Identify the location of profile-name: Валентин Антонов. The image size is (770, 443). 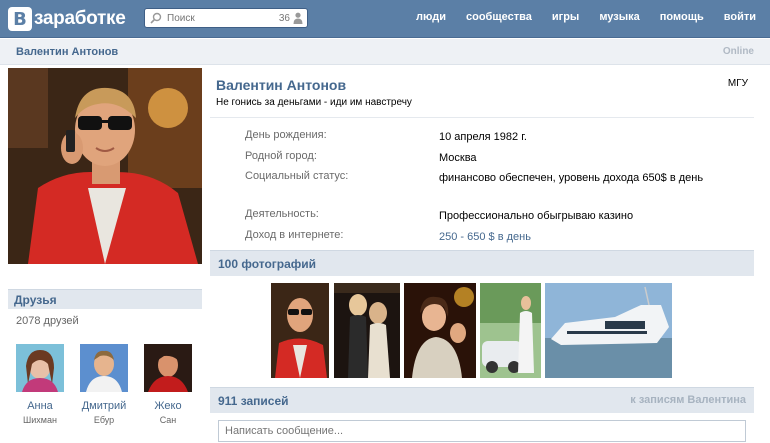
(281, 85).